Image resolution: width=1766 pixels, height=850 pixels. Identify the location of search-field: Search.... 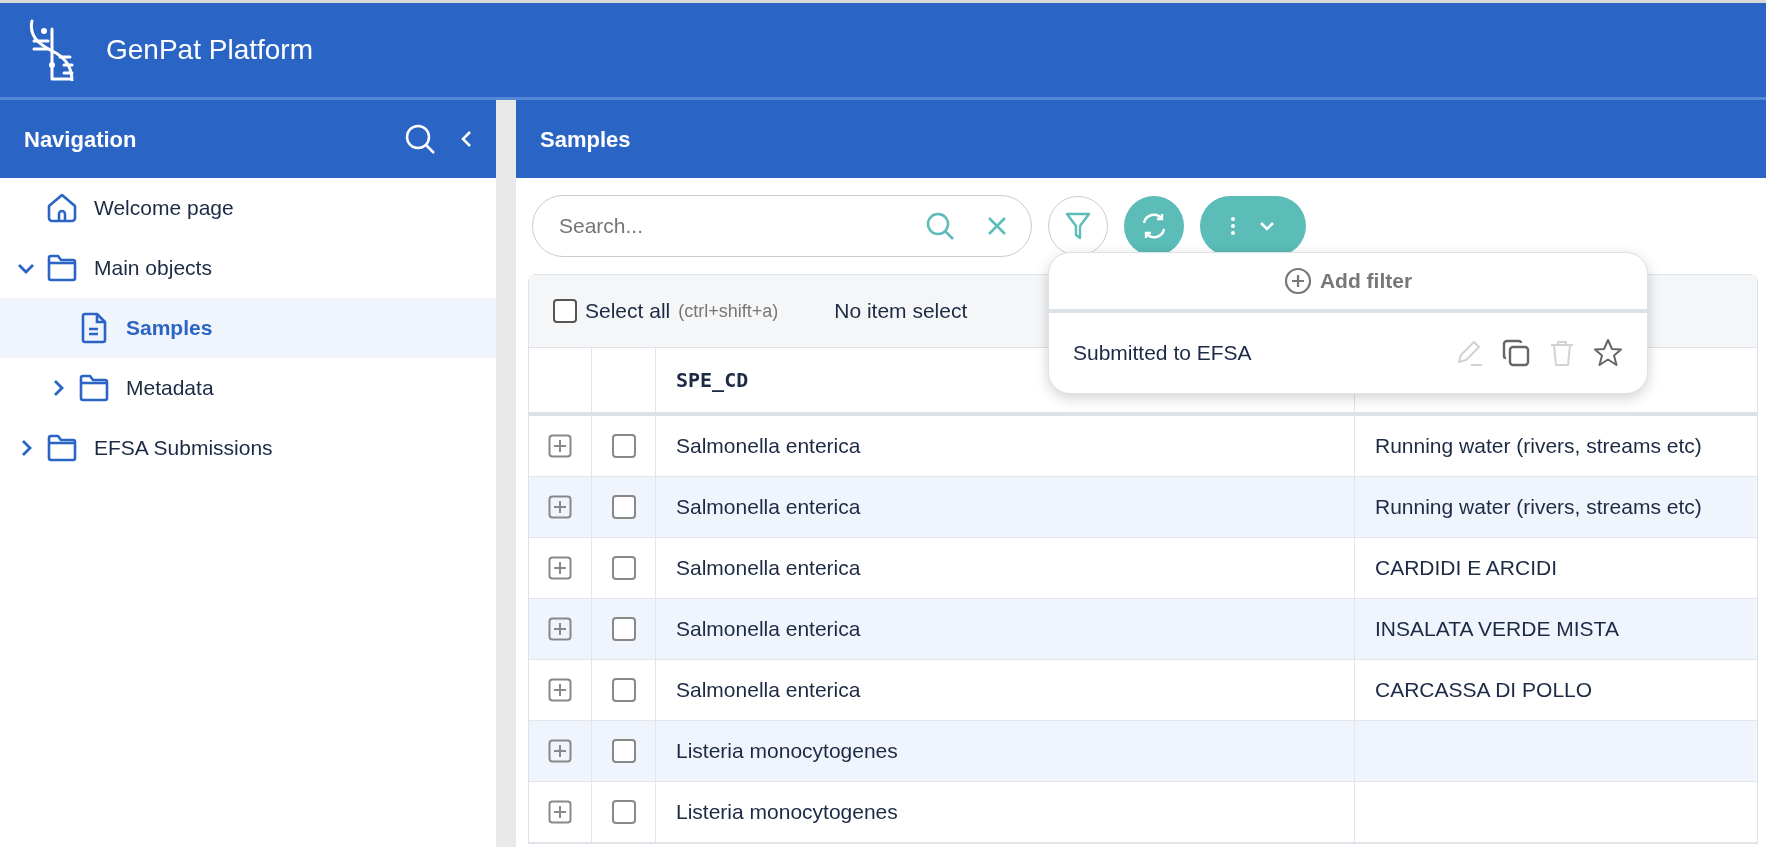
(733, 226).